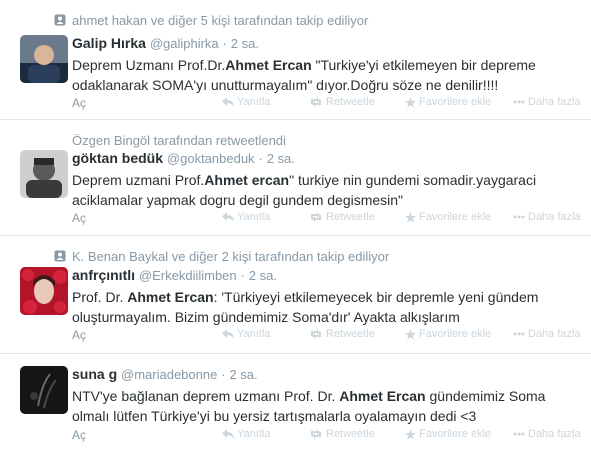  I want to click on author-handle: @mariadebonne, so click(169, 374).